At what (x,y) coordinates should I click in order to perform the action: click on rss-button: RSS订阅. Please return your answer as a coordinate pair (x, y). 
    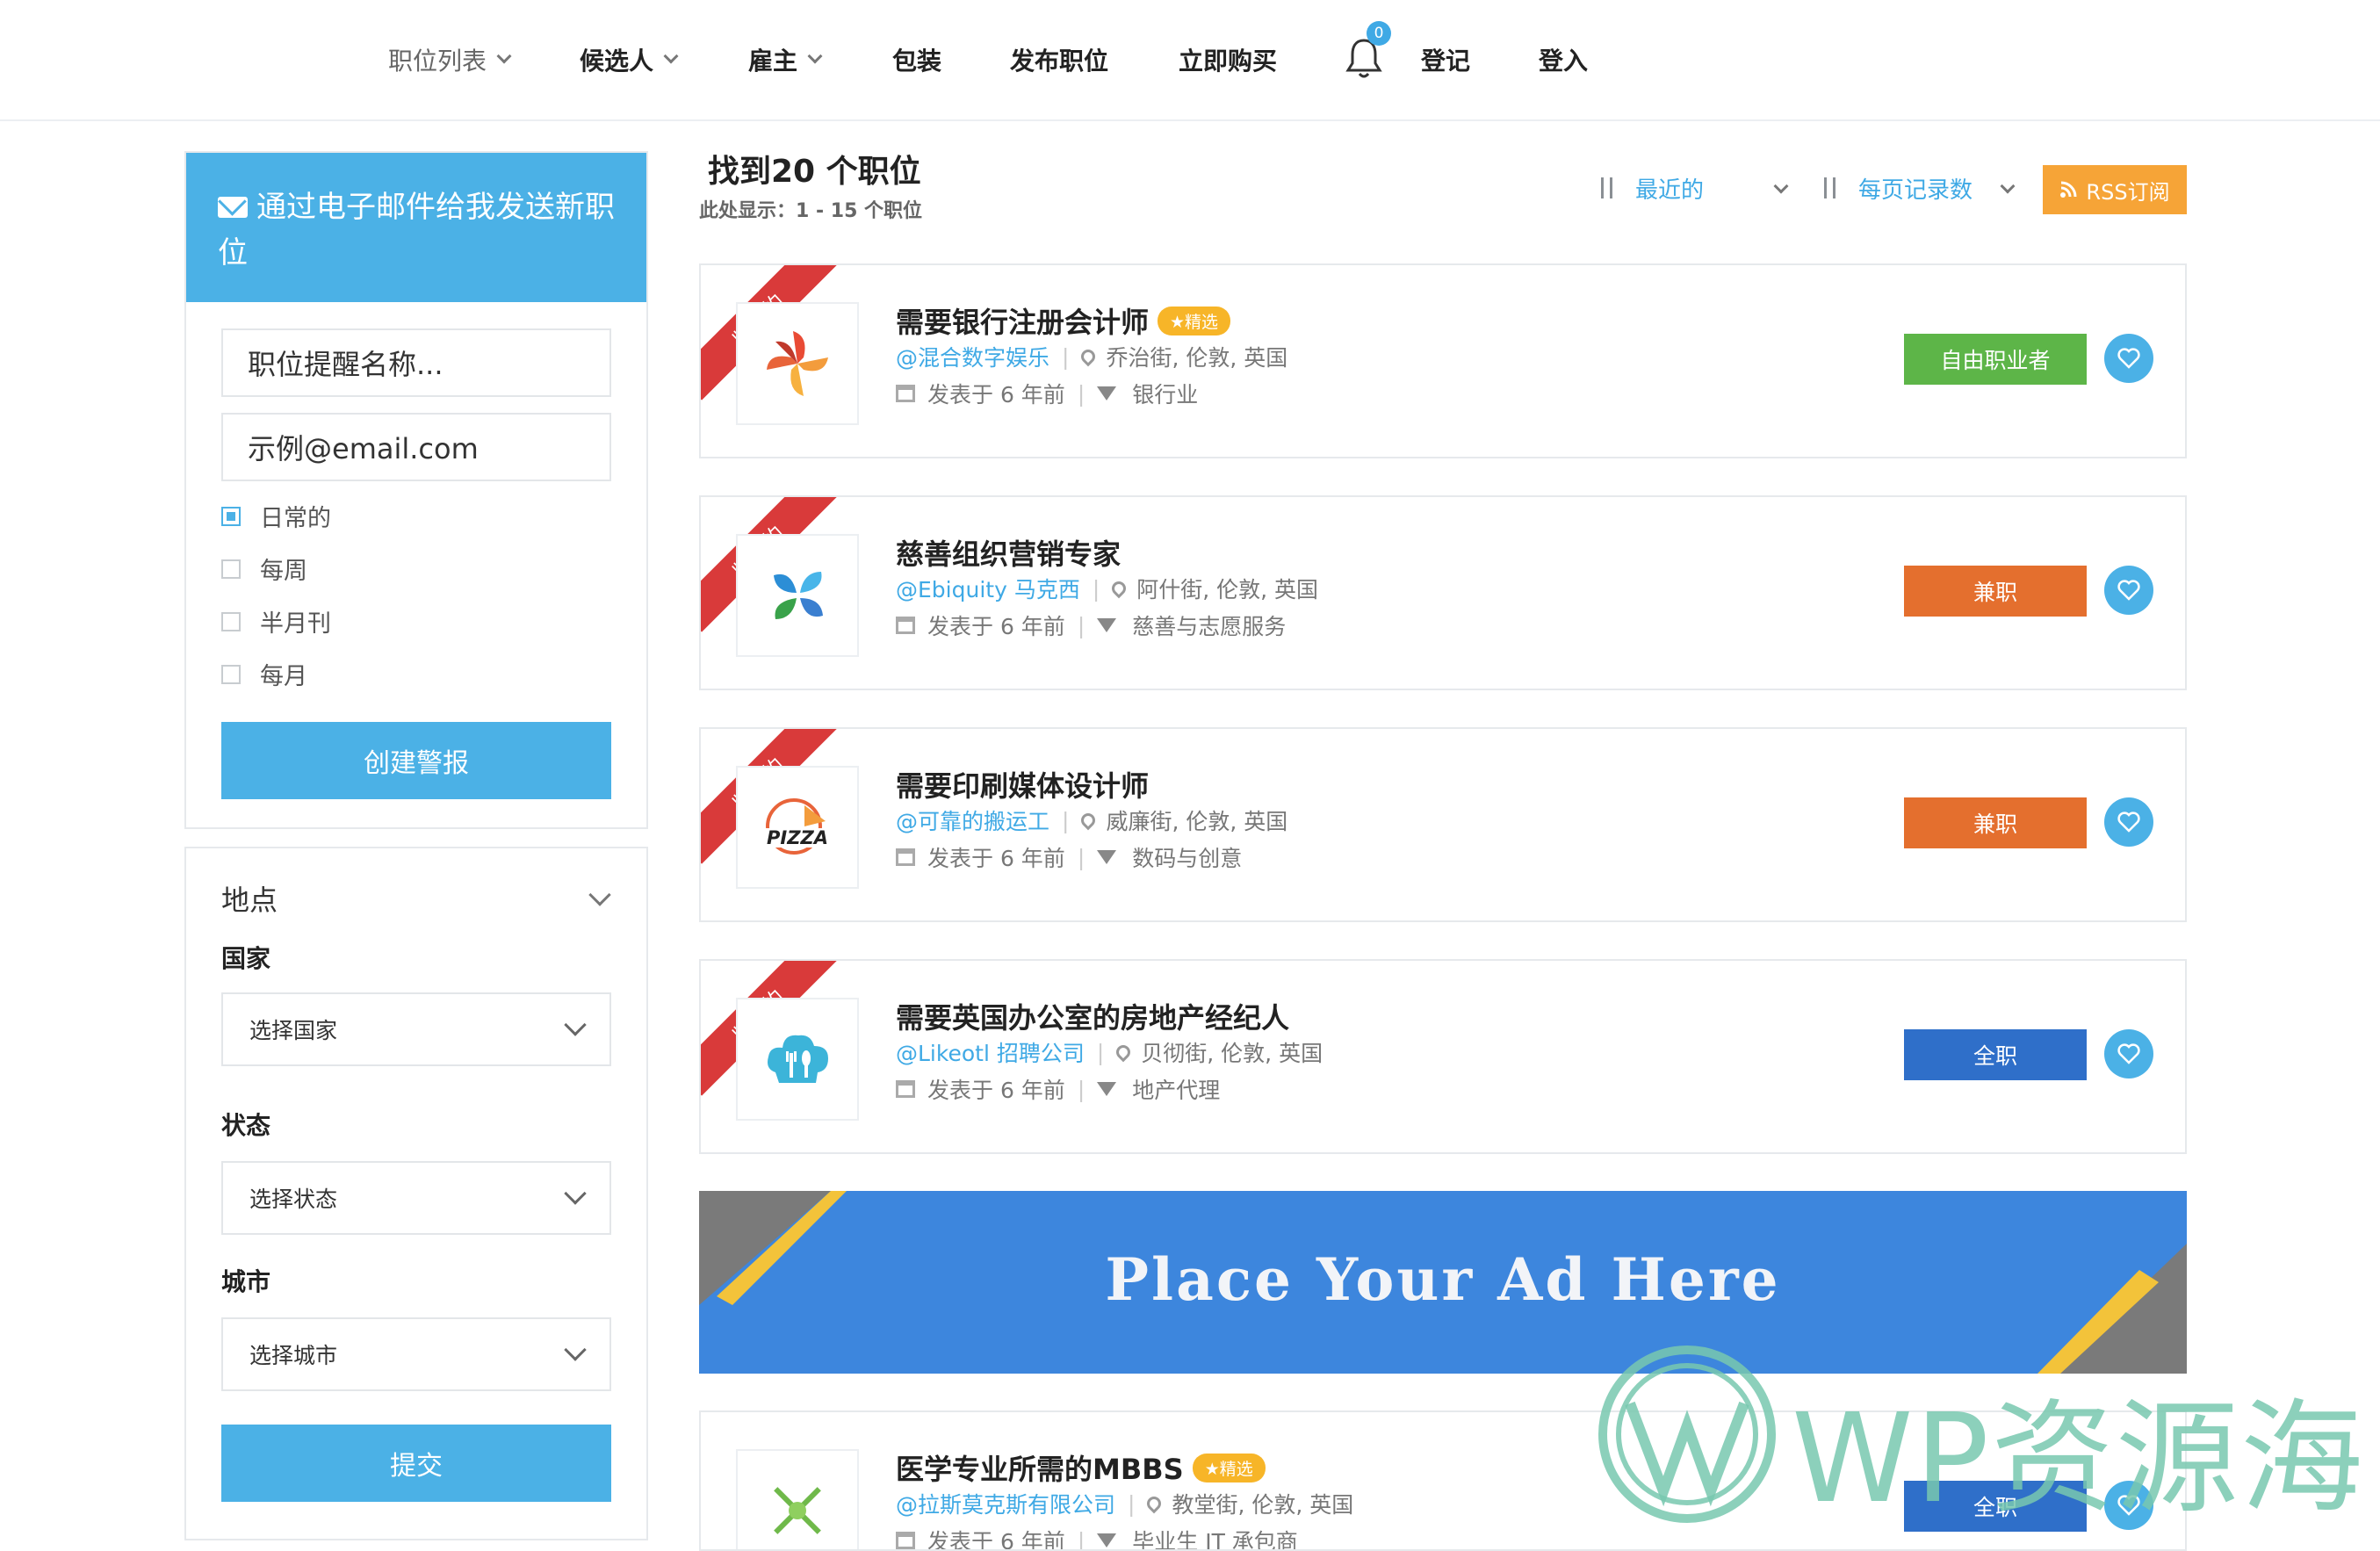
    Looking at the image, I should click on (2115, 189).